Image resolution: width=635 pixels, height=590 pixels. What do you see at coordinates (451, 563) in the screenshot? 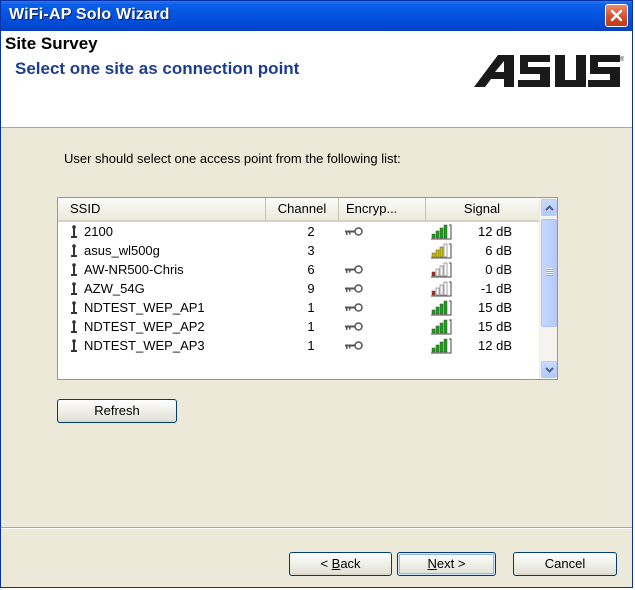
I see `next-label: ext >` at bounding box center [451, 563].